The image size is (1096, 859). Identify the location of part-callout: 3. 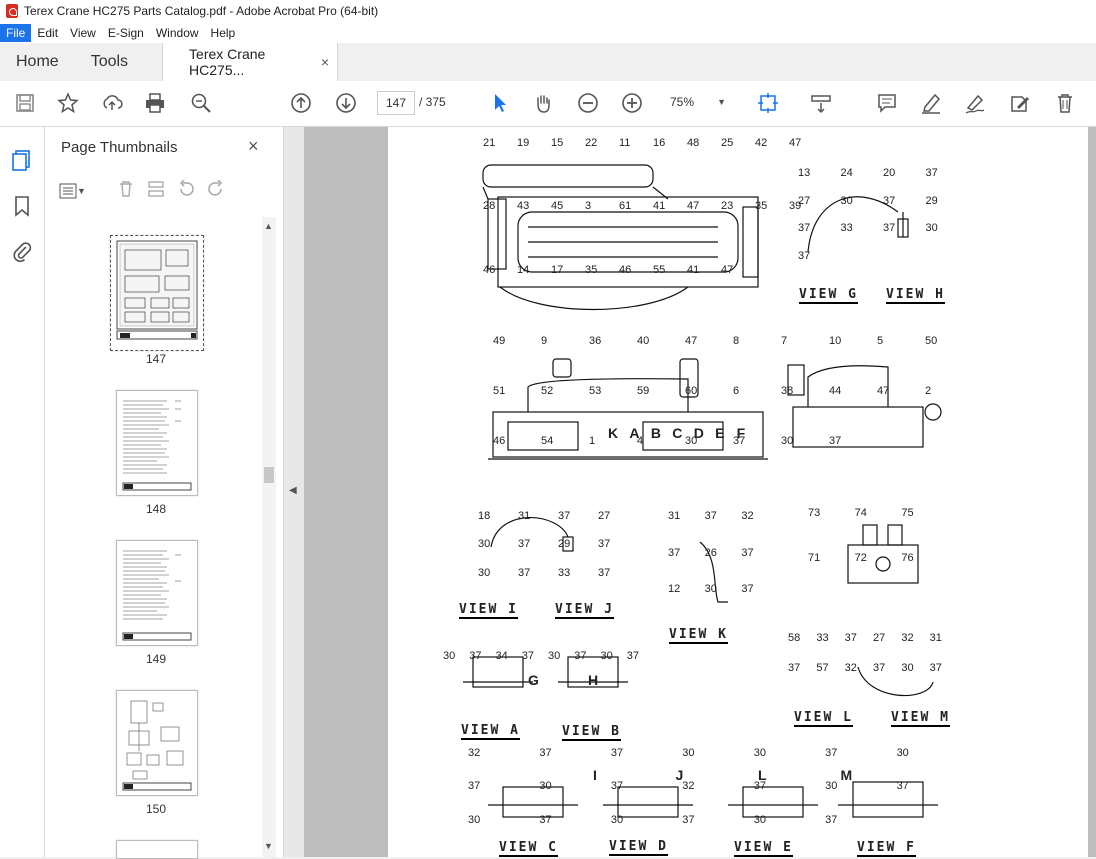
(588, 206).